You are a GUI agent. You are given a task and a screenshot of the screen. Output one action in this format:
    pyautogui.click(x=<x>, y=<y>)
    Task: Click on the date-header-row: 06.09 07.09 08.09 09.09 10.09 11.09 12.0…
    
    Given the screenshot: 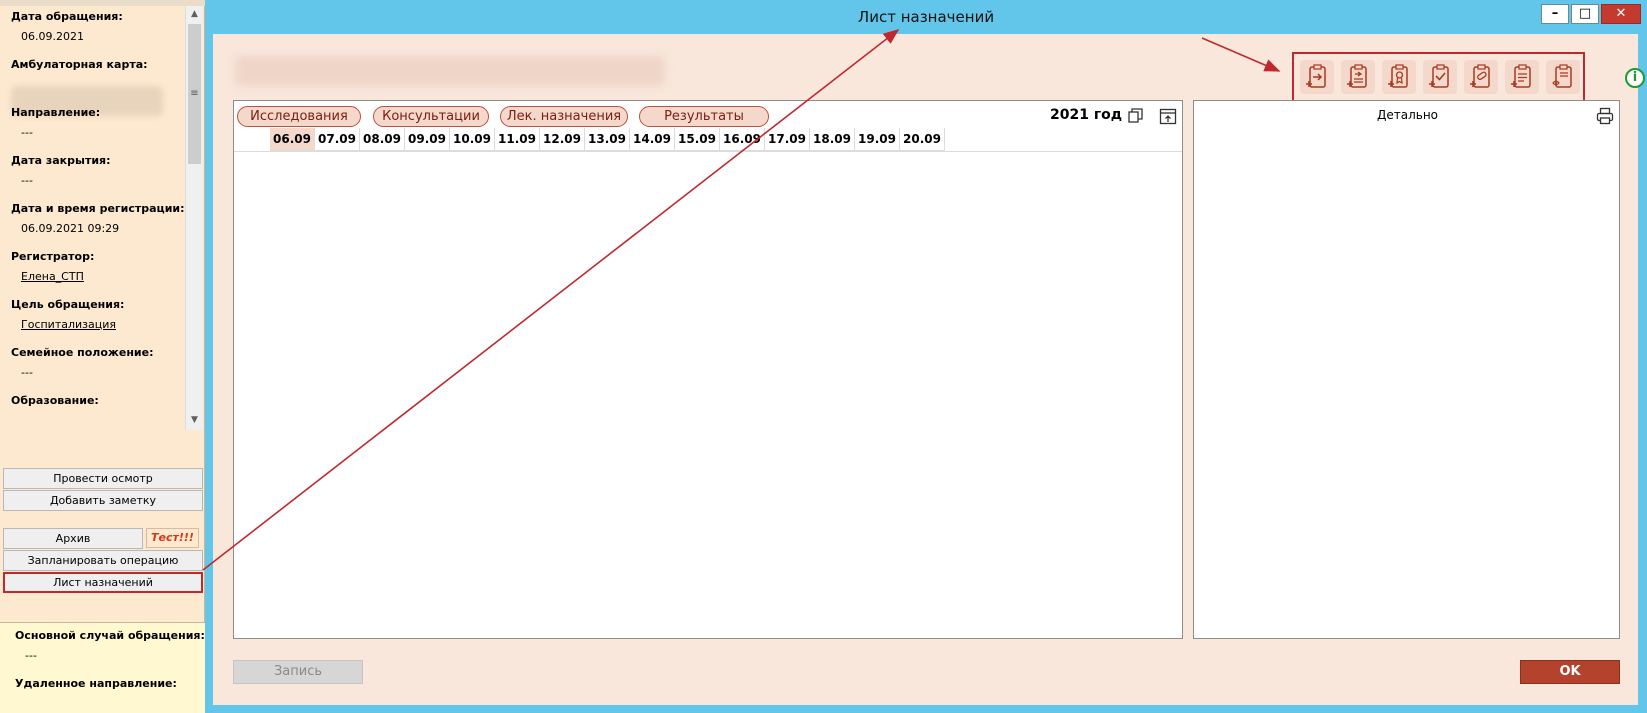 What is the action you would take?
    pyautogui.click(x=607, y=139)
    